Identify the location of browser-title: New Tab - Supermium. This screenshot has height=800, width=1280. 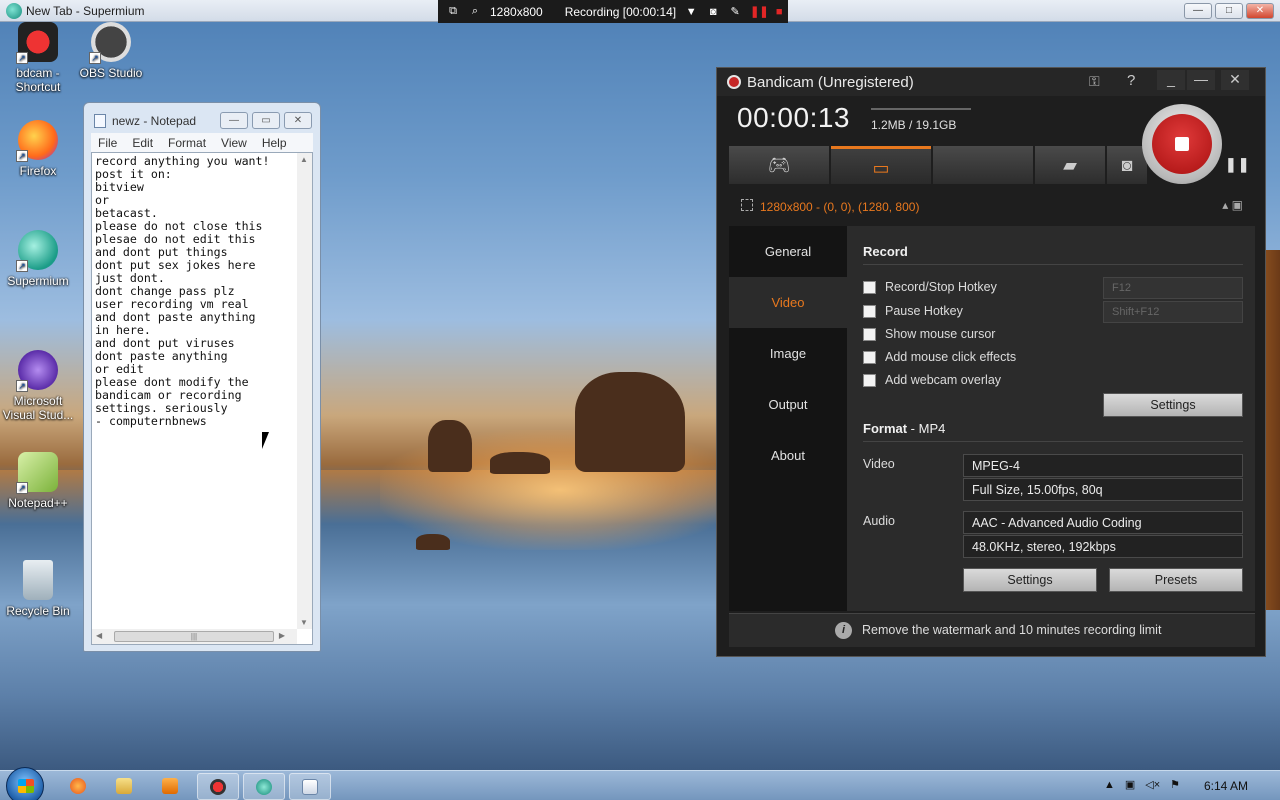
(85, 11).